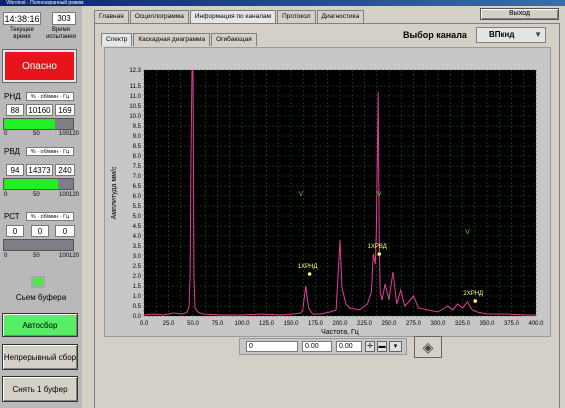  What do you see at coordinates (218, 324) in the screenshot?
I see `x-tick-label: 75.0` at bounding box center [218, 324].